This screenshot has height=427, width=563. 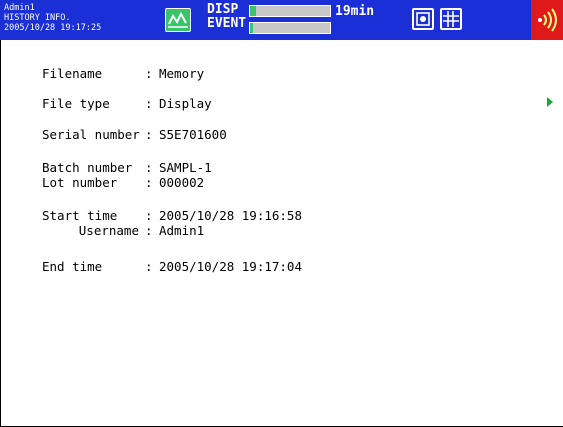 I want to click on disp-memory-fill, so click(x=253, y=11).